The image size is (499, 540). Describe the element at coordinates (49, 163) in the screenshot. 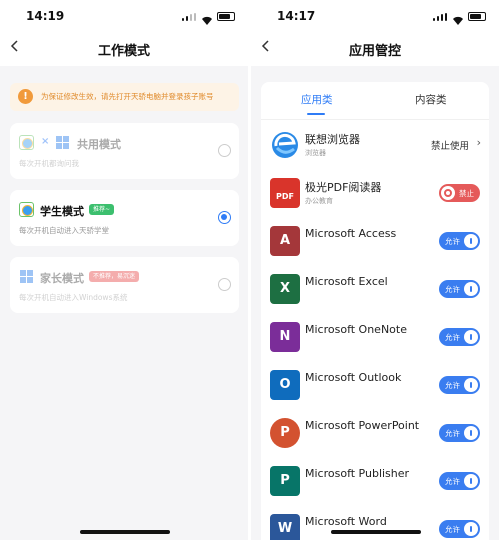

I see `mode-description: 每次开机都询问我` at that location.